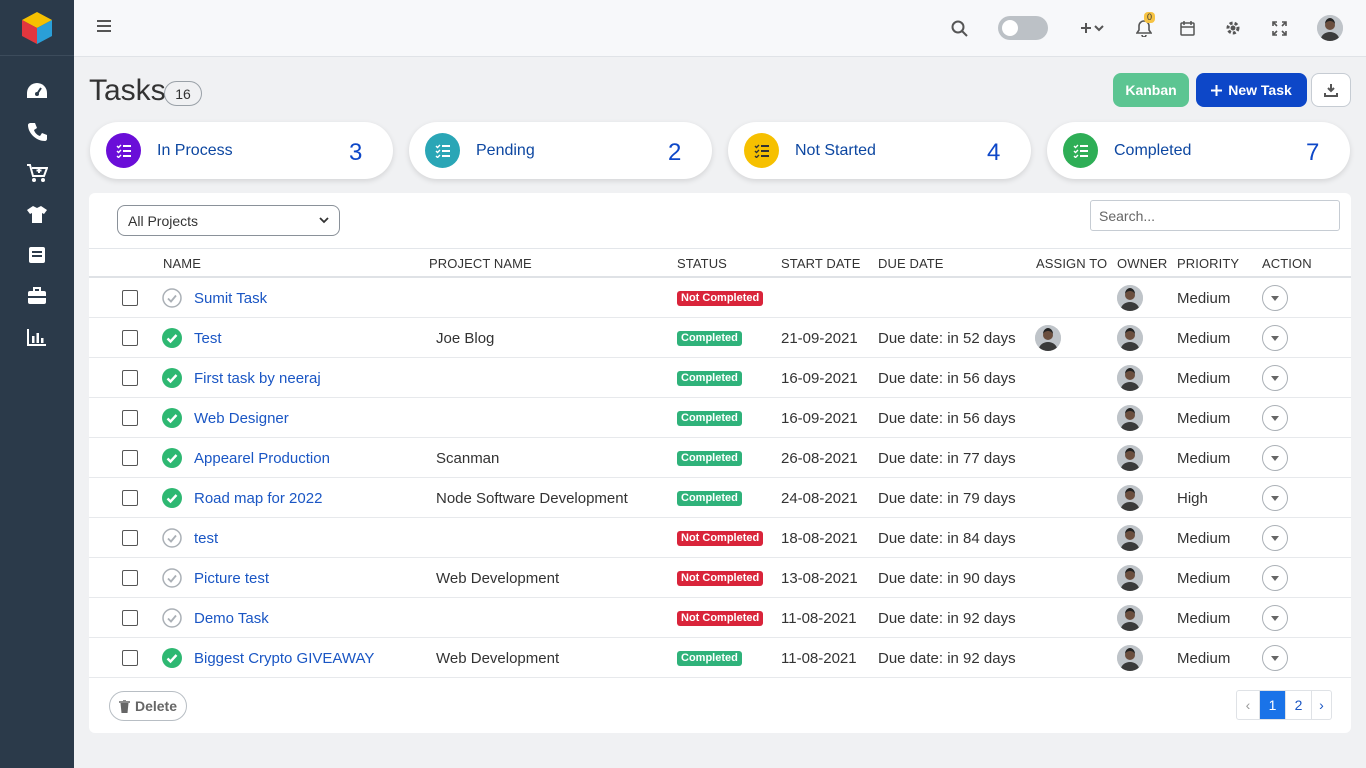 The width and height of the screenshot is (1366, 768). What do you see at coordinates (230, 298) in the screenshot?
I see `task-name-link: Sumit Task` at bounding box center [230, 298].